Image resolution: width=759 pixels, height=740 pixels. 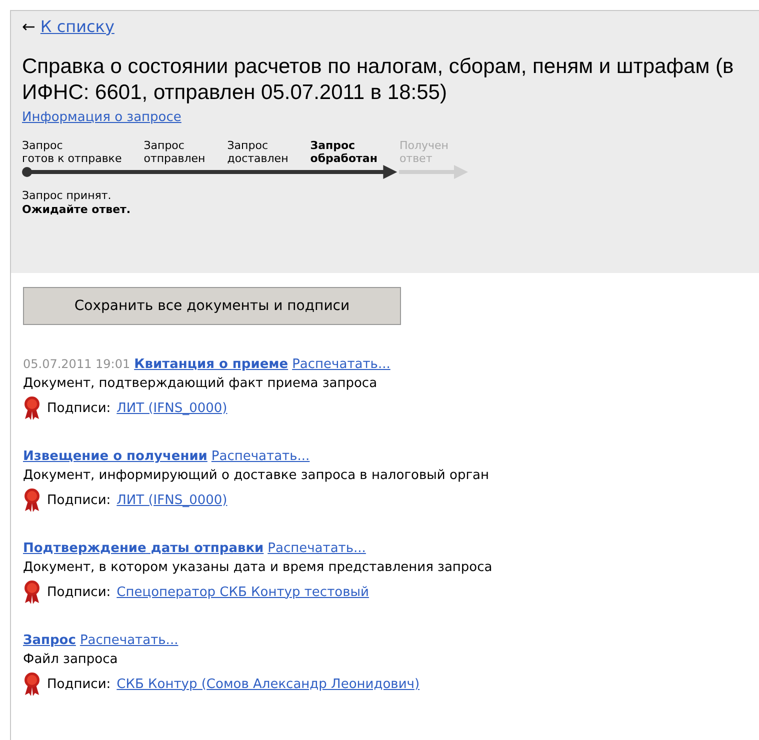 What do you see at coordinates (211, 365) in the screenshot?
I see `document-link: Квитанция о приеме` at bounding box center [211, 365].